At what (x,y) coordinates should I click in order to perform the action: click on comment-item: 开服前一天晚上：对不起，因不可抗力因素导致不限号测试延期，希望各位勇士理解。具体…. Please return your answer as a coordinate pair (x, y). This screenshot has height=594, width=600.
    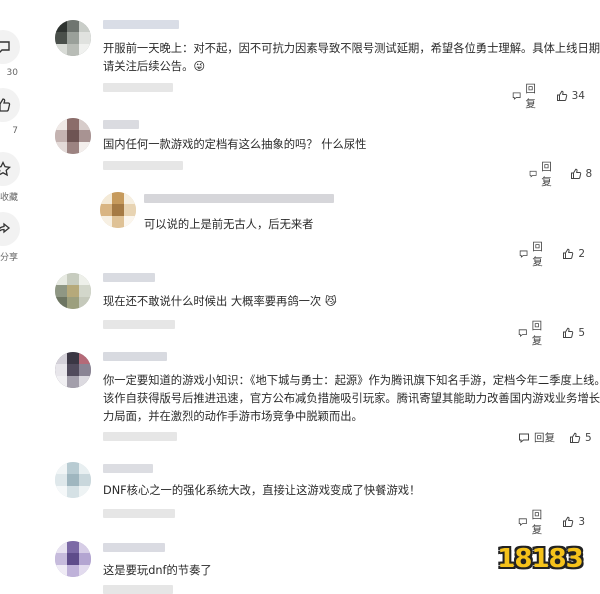
    Looking at the image, I should click on (327, 65).